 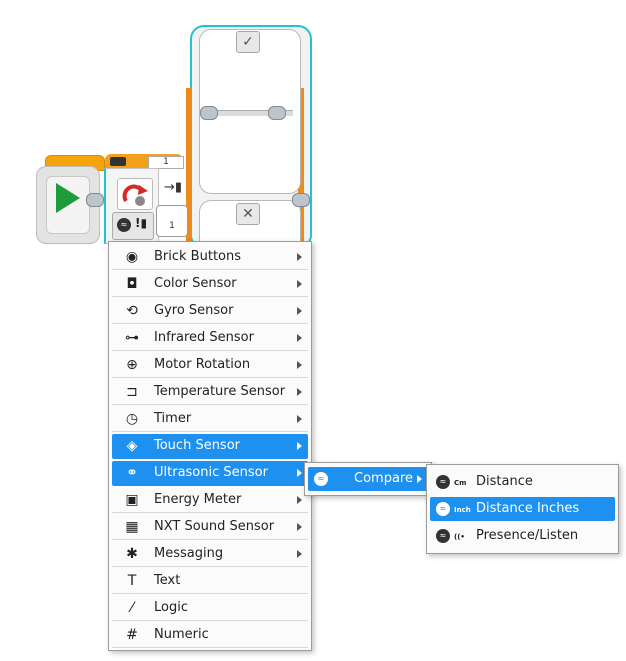 What do you see at coordinates (527, 535) in the screenshot?
I see `submenu-item-label: Presence/Listen` at bounding box center [527, 535].